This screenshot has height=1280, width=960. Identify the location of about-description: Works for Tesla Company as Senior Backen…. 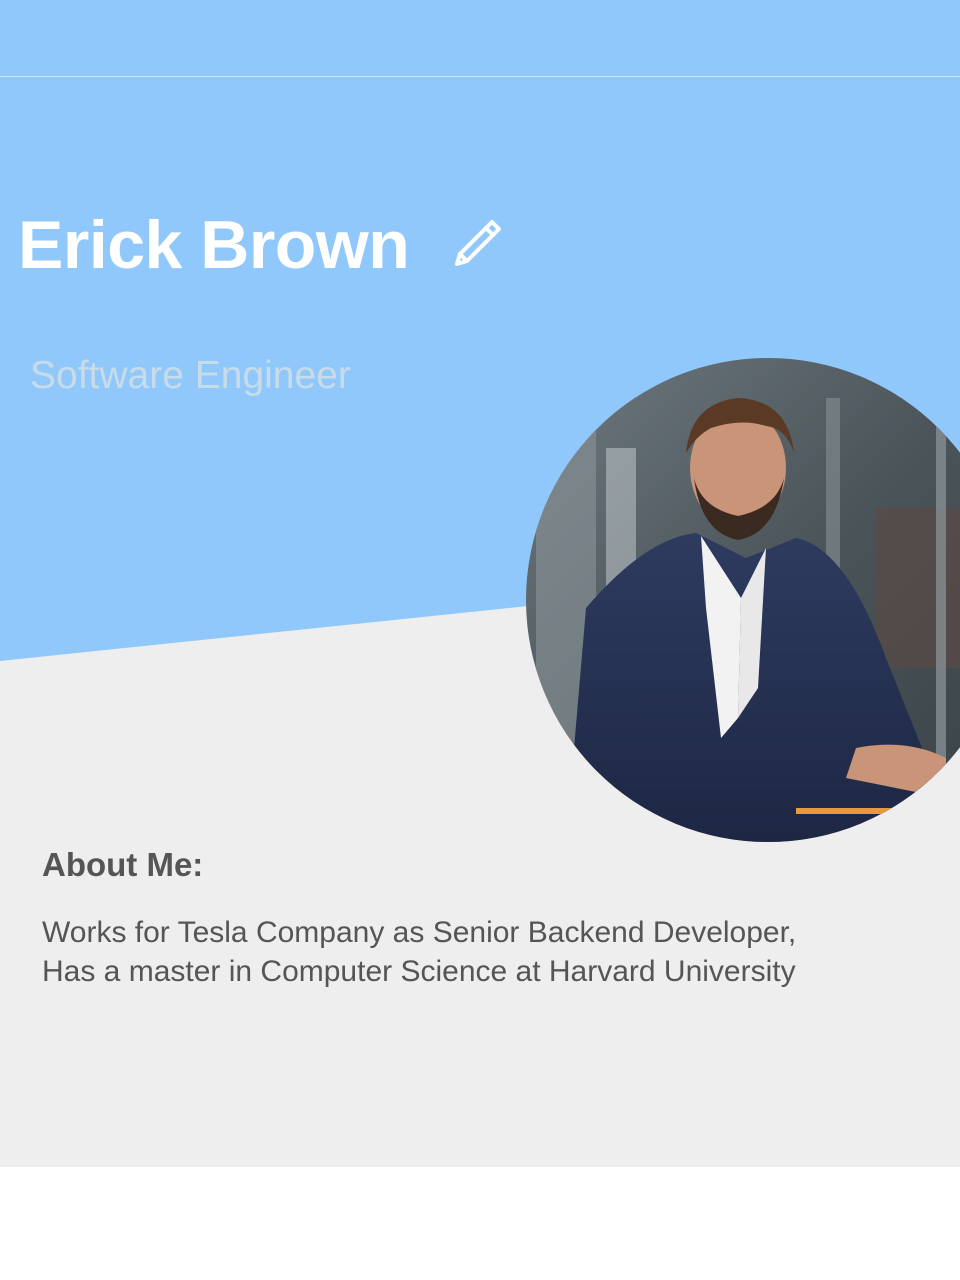
(482, 952).